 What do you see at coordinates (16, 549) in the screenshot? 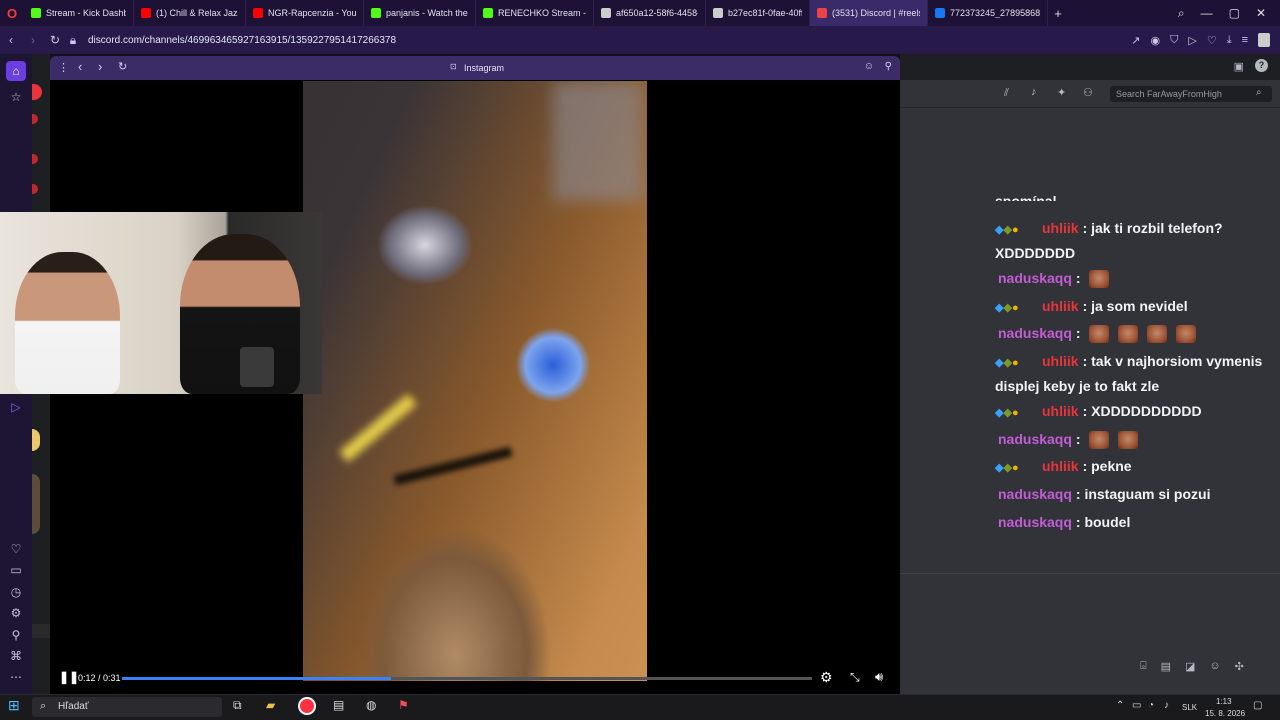
I see `heart-sidebar-icon: ♡` at bounding box center [16, 549].